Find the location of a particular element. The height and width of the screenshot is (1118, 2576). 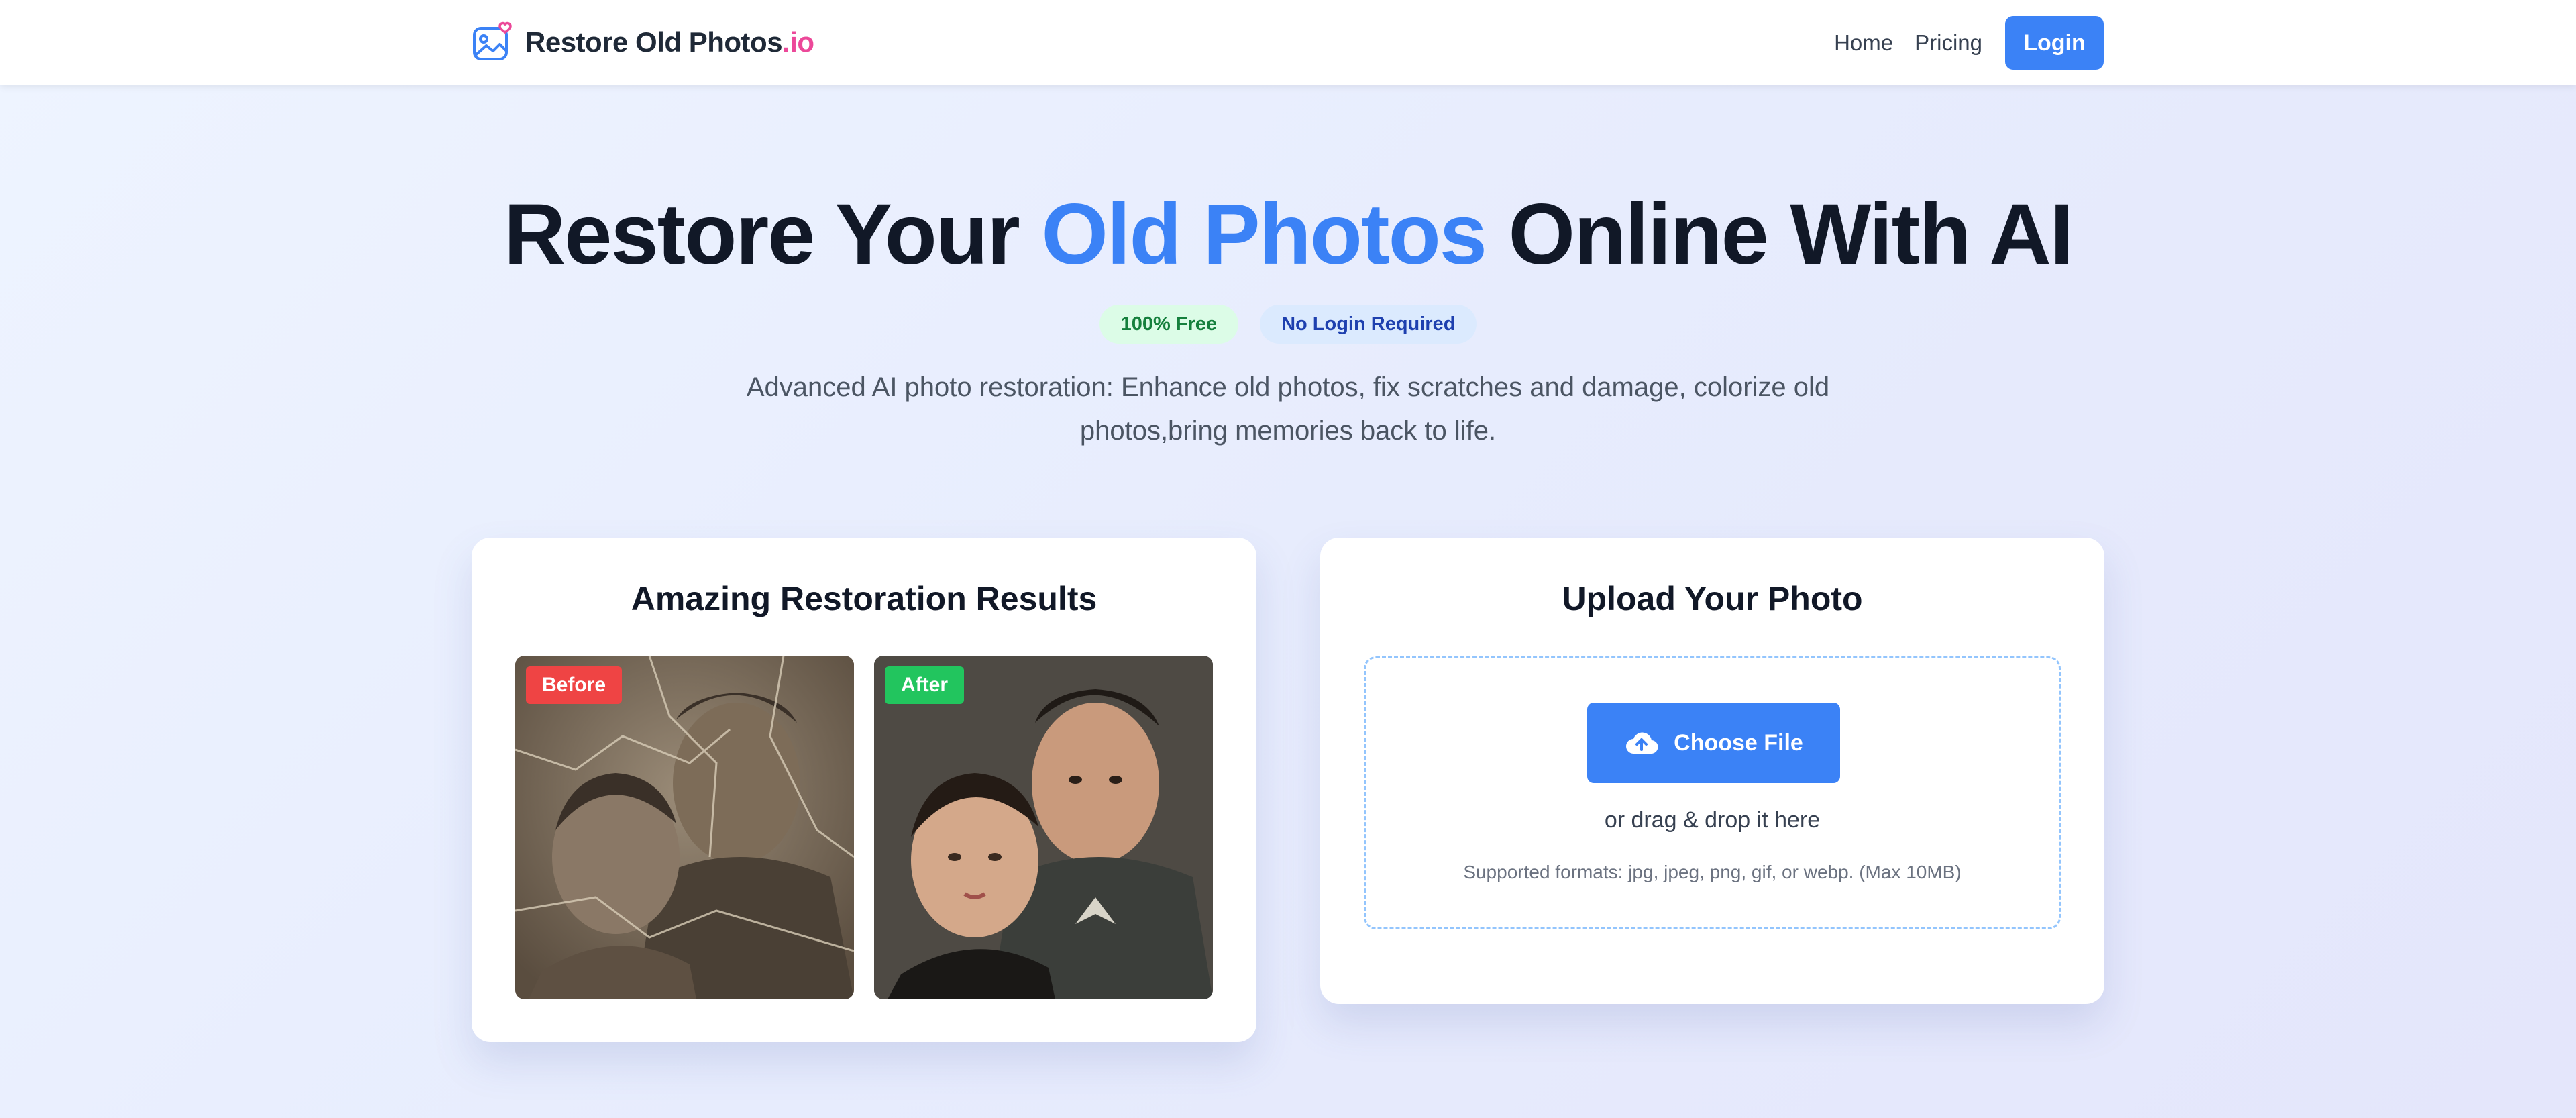

nav-pricing-link: Pricing is located at coordinates (1948, 43).